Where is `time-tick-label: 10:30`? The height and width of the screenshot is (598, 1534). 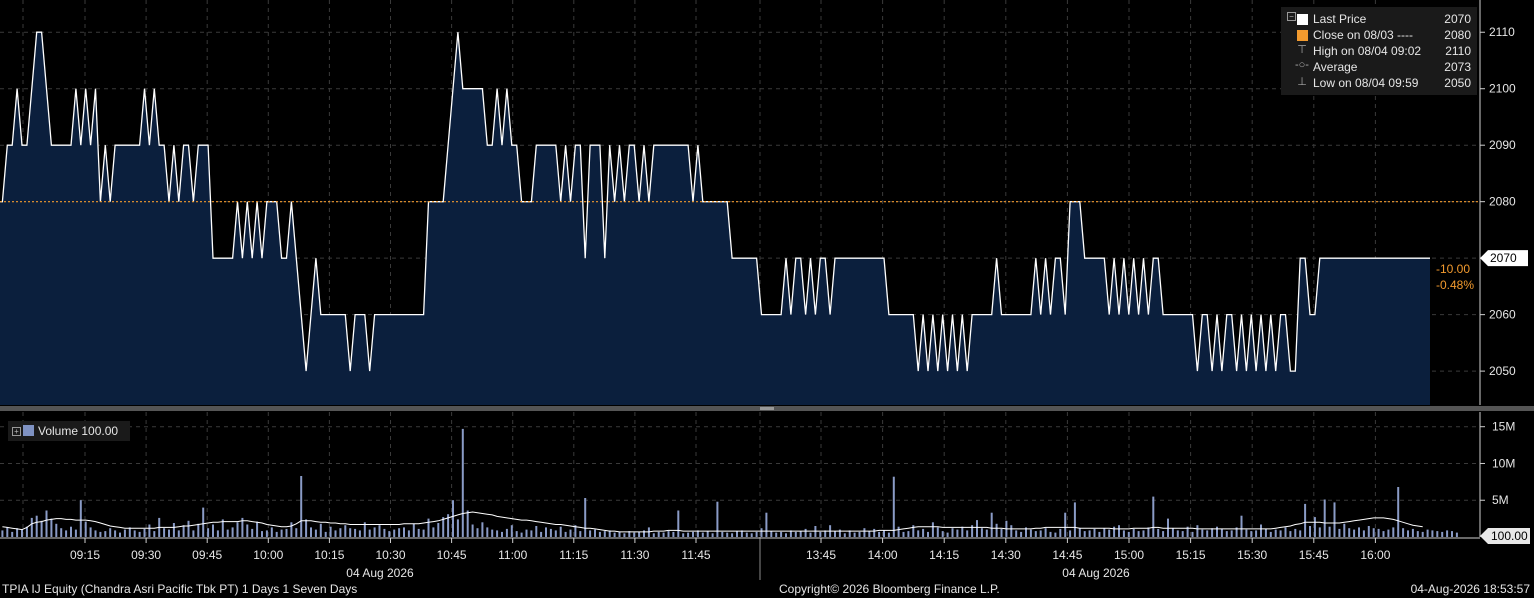
time-tick-label: 10:30 is located at coordinates (390, 555).